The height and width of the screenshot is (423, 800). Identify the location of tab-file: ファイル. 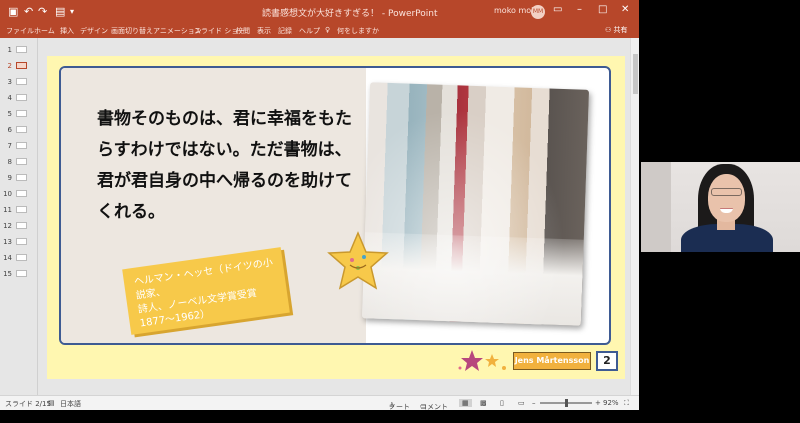
(20, 31).